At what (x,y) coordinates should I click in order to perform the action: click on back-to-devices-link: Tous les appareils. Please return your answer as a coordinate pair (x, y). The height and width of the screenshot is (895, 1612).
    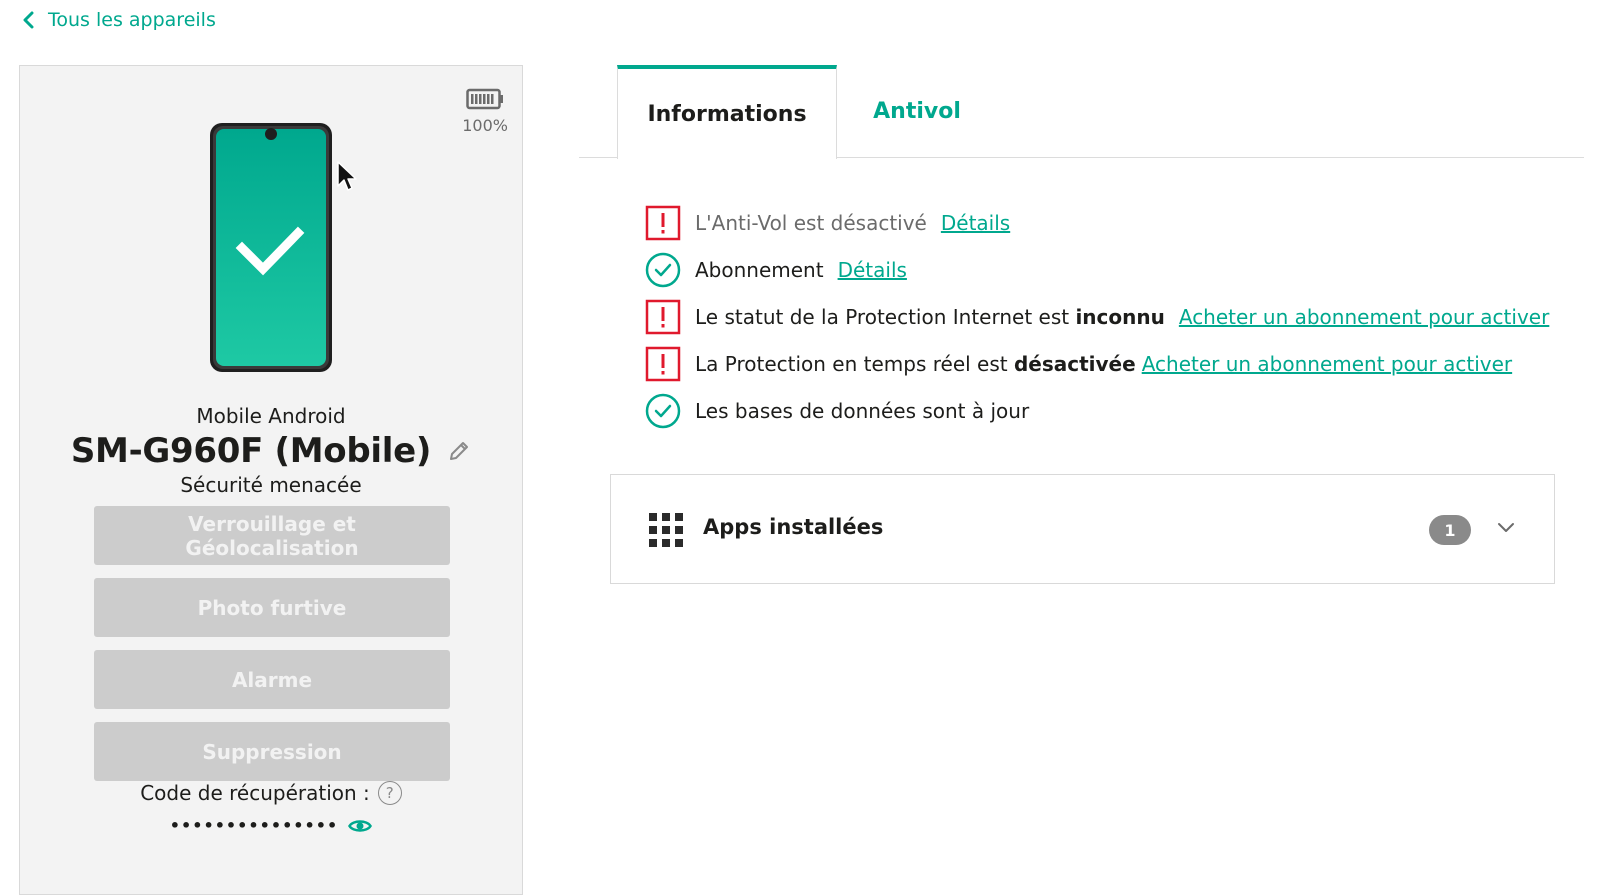
    Looking at the image, I should click on (119, 20).